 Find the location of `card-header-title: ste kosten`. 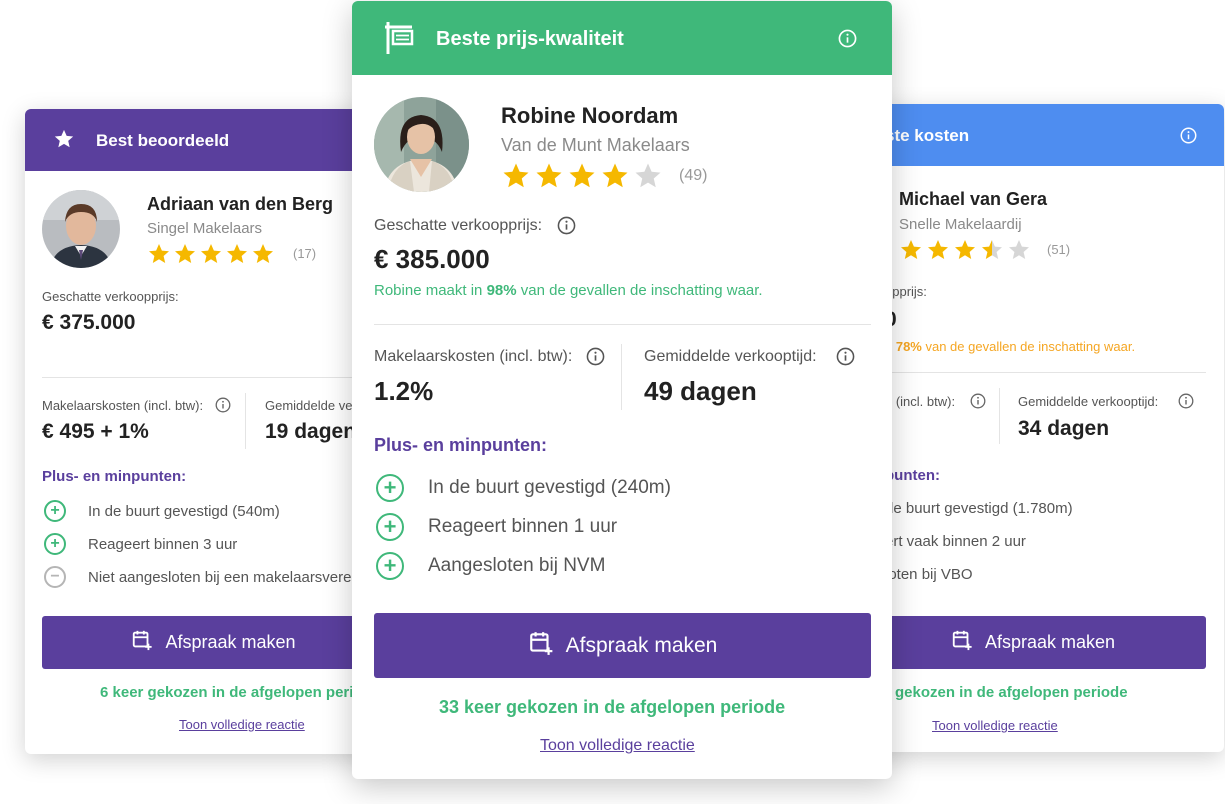

card-header-title: ste kosten is located at coordinates (927, 135).